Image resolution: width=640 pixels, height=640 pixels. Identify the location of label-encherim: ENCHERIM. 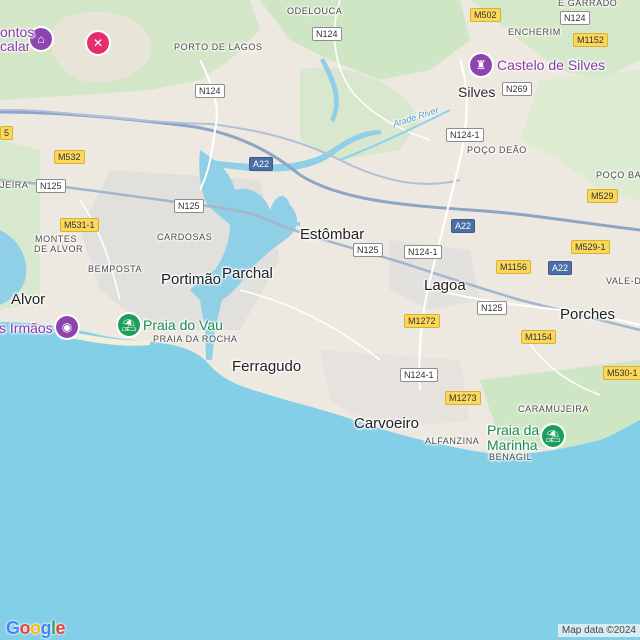
(534, 32).